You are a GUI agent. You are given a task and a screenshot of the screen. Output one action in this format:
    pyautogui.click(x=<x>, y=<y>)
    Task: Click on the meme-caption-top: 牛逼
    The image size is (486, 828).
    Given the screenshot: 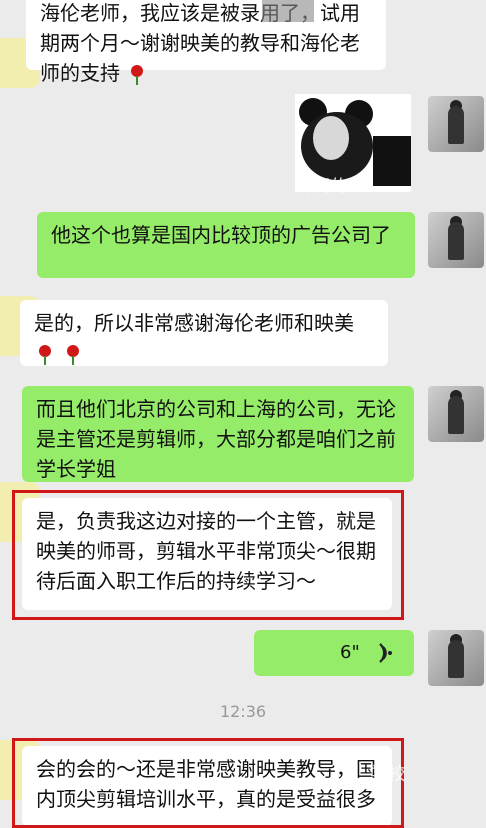 What is the action you would take?
    pyautogui.click(x=389, y=143)
    